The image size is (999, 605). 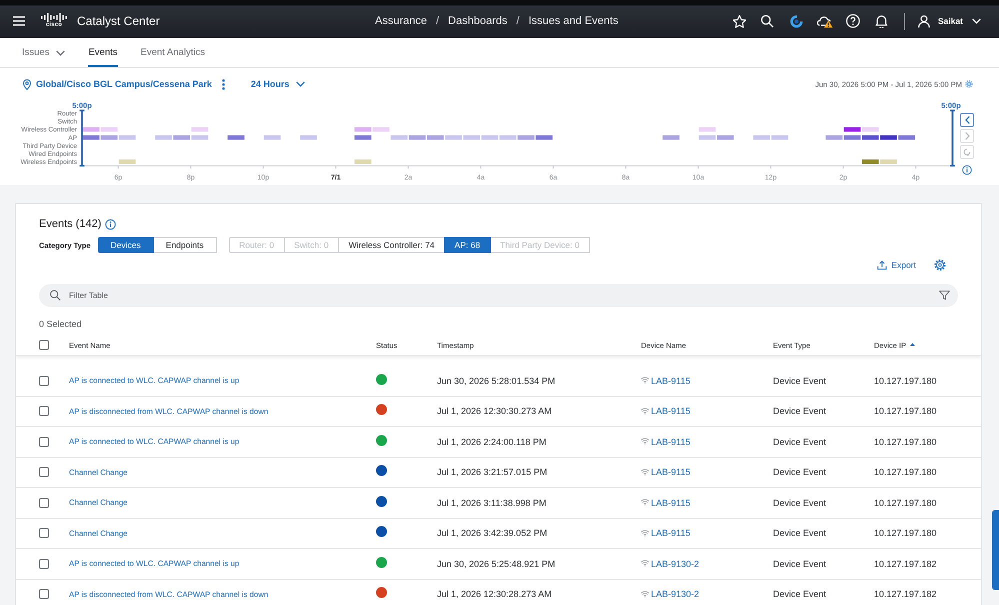 What do you see at coordinates (103, 52) in the screenshot?
I see `tab: Events` at bounding box center [103, 52].